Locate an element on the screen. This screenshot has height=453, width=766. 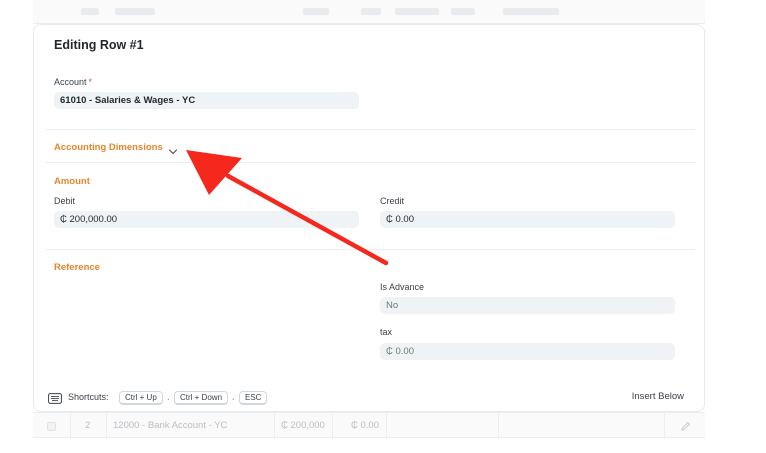
insert-below-button: Insert Below is located at coordinates (658, 396).